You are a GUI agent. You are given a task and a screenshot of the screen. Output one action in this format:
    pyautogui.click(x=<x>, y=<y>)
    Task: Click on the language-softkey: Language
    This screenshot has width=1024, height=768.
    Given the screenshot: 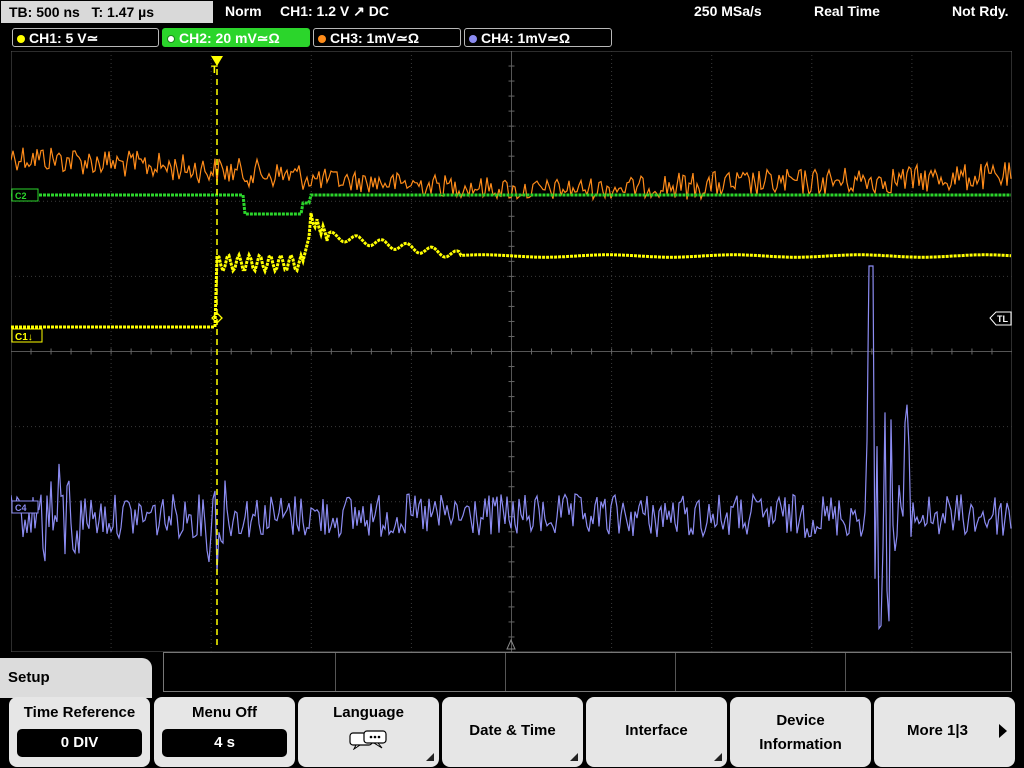 What is the action you would take?
    pyautogui.click(x=368, y=732)
    